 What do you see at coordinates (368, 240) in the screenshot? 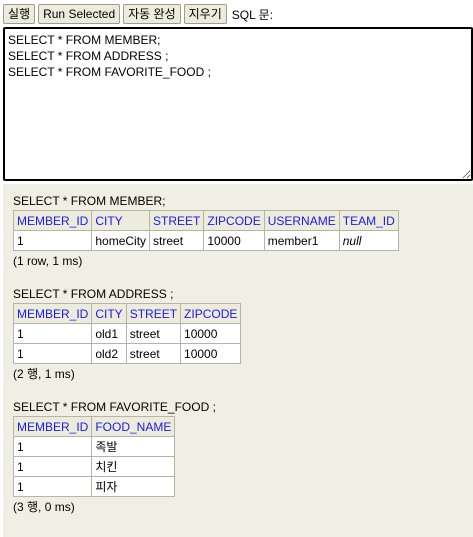
I see `table-cell: null` at bounding box center [368, 240].